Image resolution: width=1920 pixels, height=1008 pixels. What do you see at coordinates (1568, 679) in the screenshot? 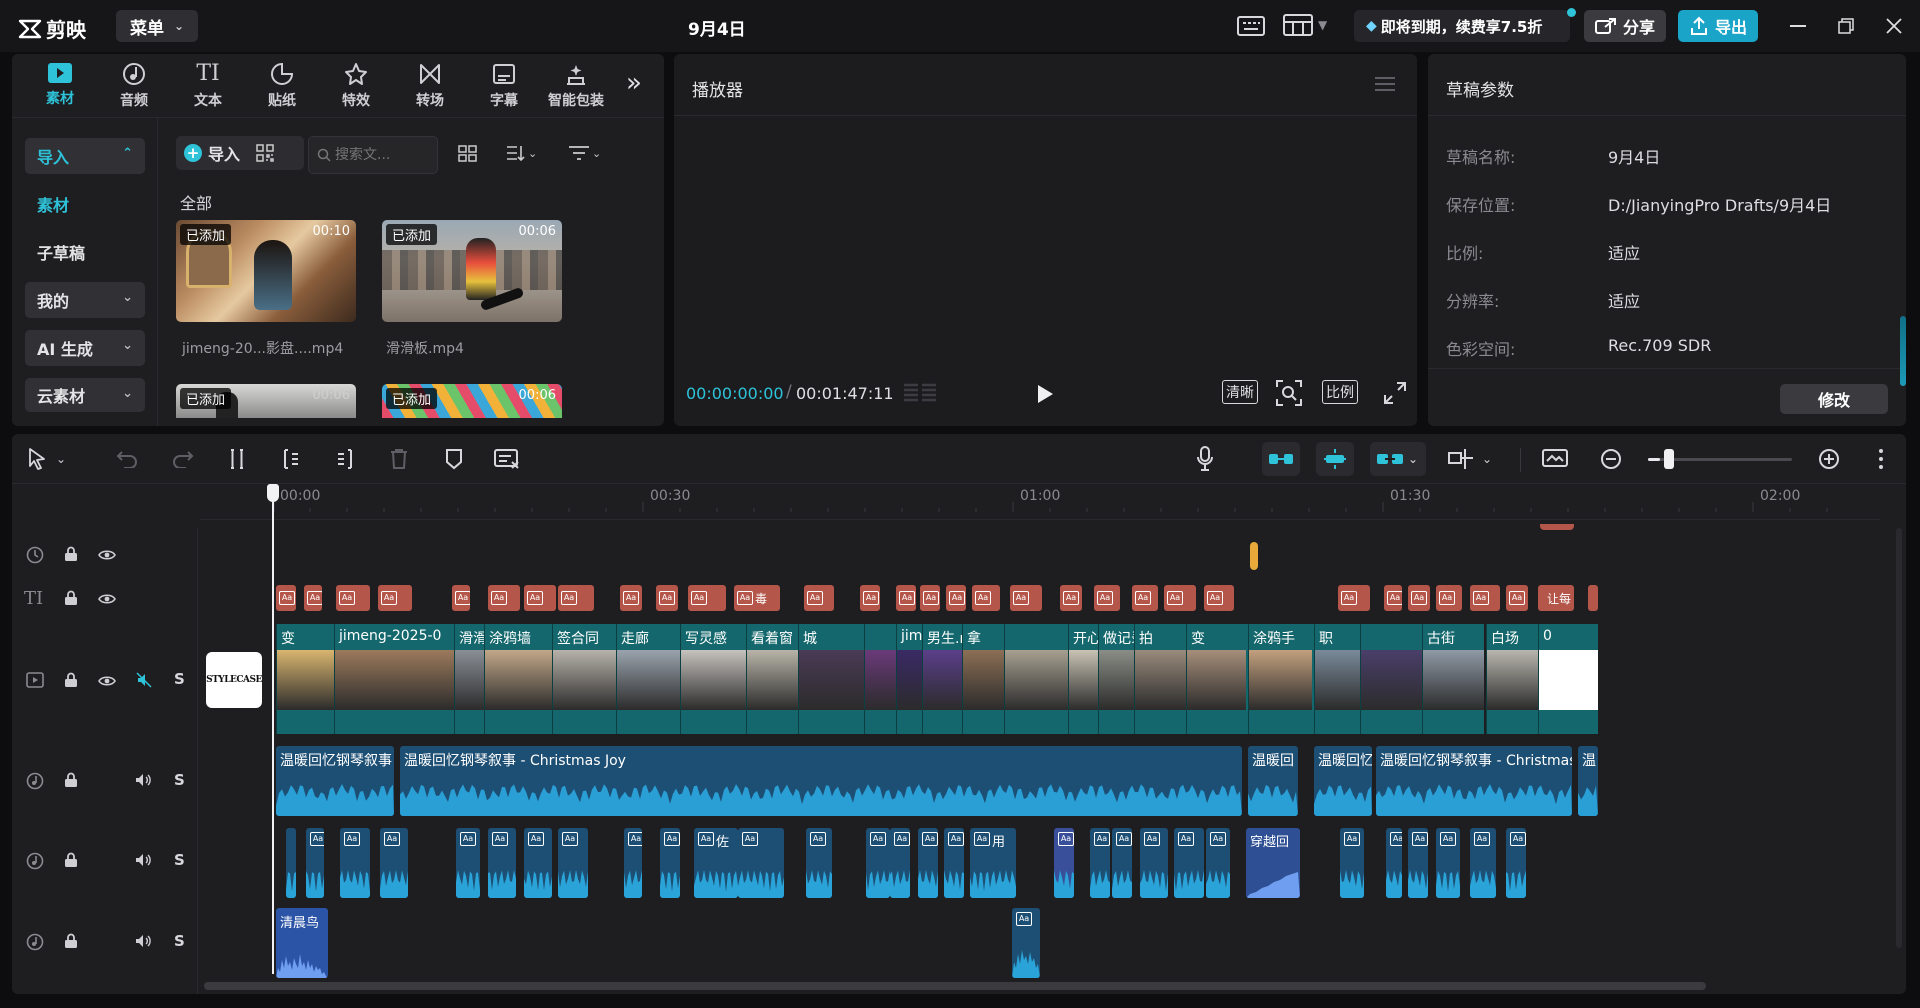
I see `video-clip: 0` at bounding box center [1568, 679].